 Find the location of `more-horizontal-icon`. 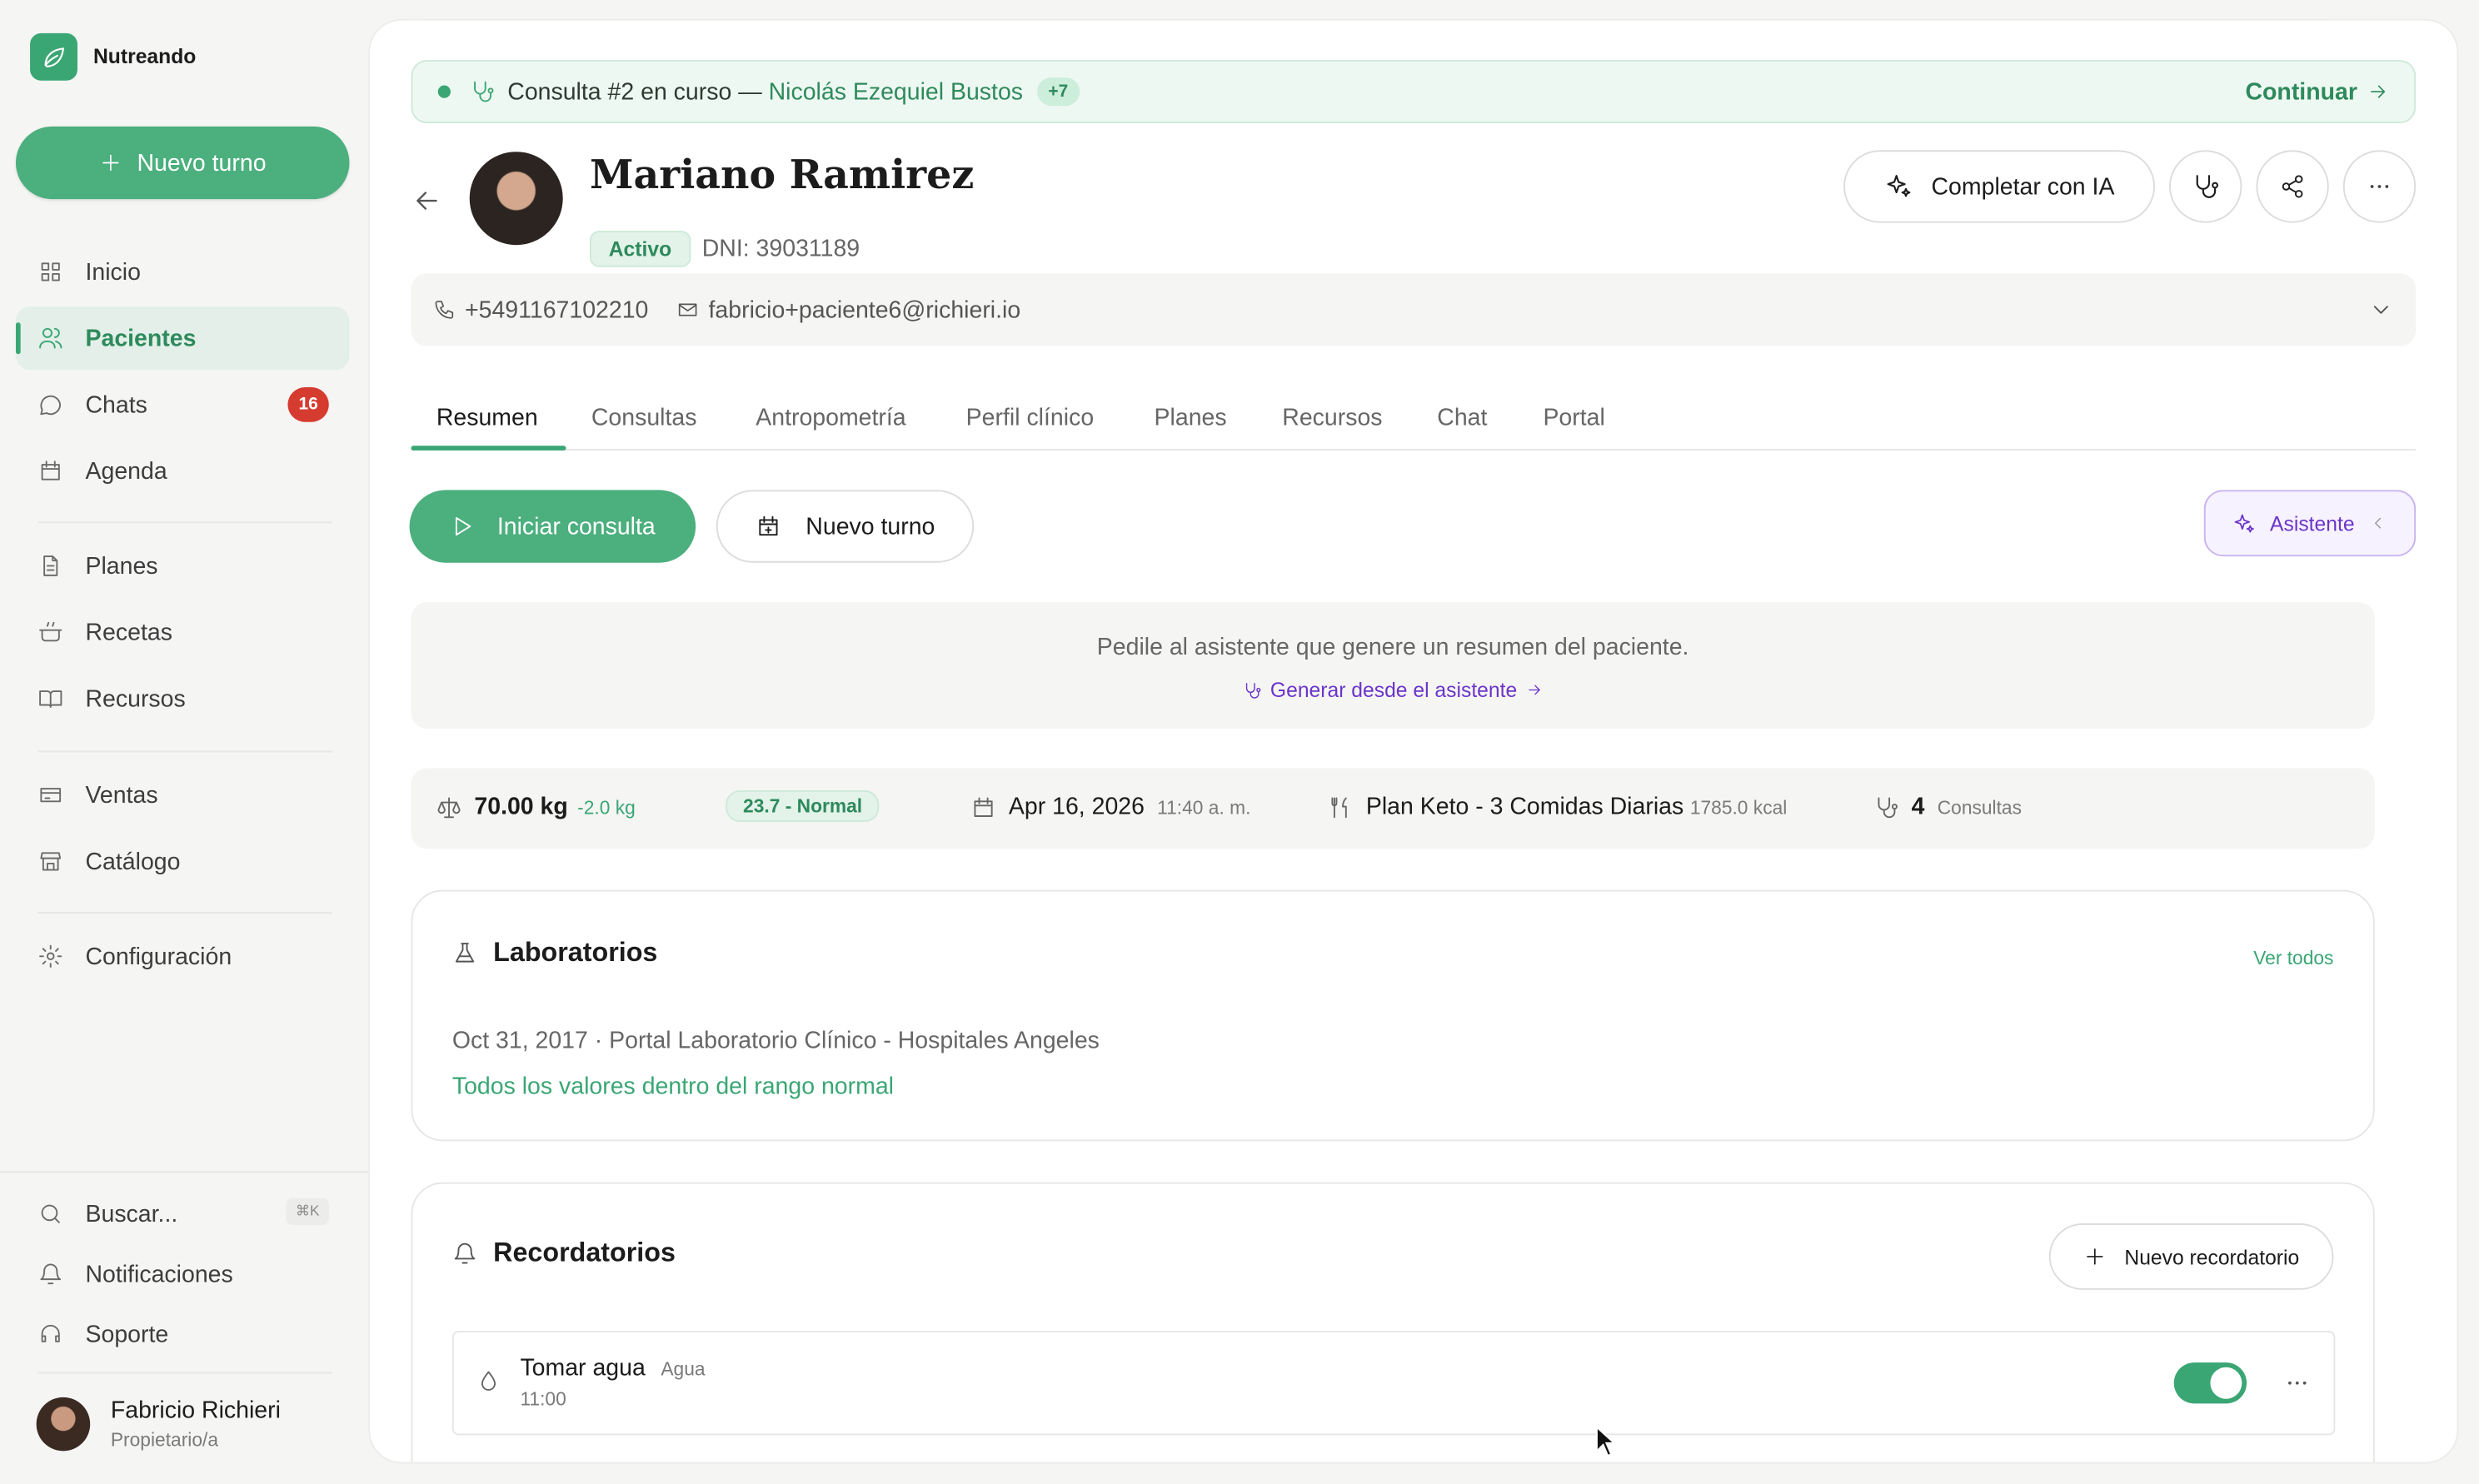

more-horizontal-icon is located at coordinates (2297, 1383).